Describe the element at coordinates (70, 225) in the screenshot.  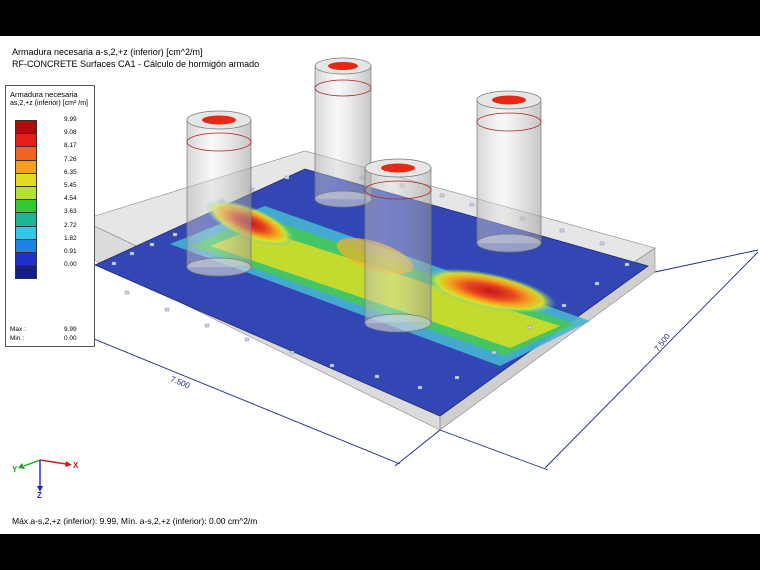
I see `legend-value-label: 2.72` at that location.